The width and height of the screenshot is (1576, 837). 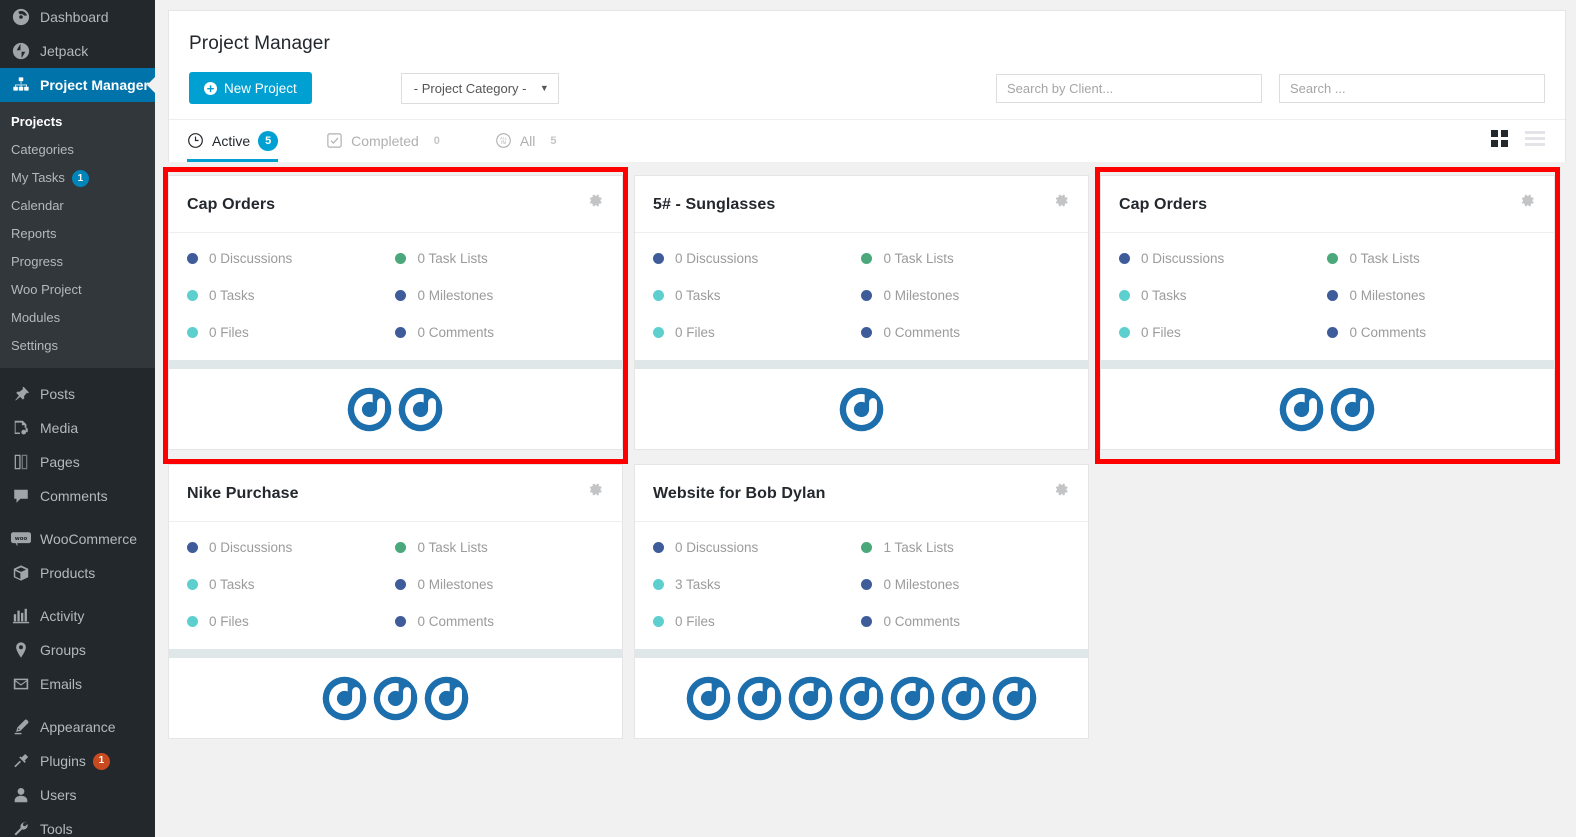 I want to click on sidebar-item-media: Media, so click(x=77, y=428).